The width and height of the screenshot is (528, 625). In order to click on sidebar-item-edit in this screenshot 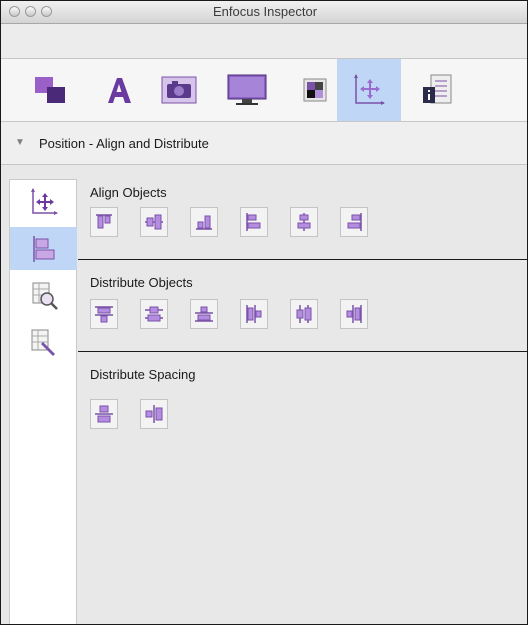, I will do `click(43, 342)`.